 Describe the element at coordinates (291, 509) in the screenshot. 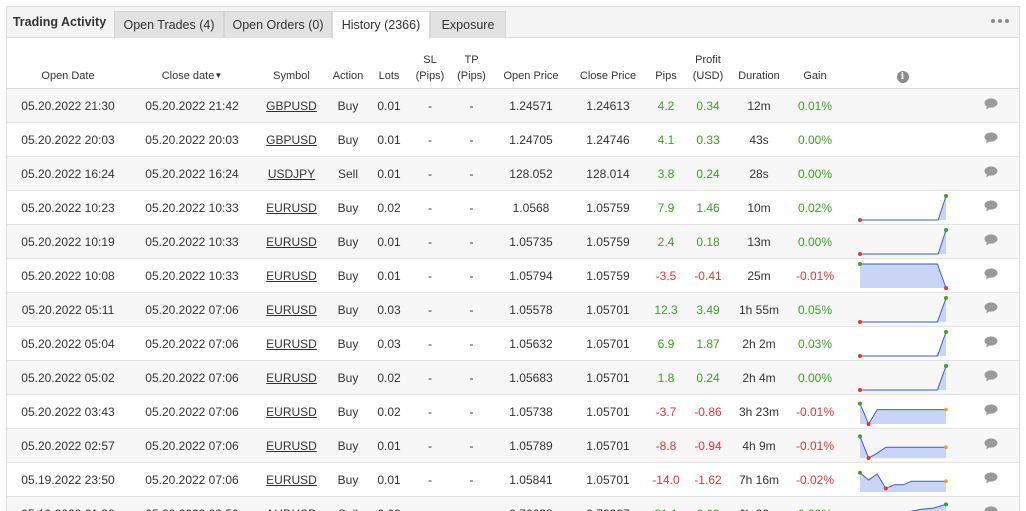

I see `symbol-link: AUDUSD` at that location.